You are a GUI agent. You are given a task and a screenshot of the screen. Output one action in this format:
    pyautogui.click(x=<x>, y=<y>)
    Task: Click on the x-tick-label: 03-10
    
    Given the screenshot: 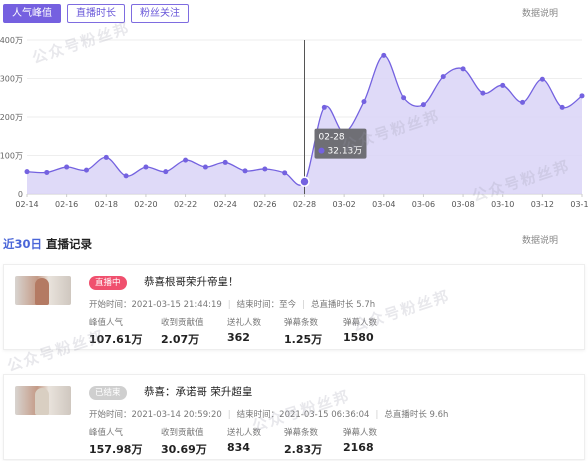 What is the action you would take?
    pyautogui.click(x=502, y=204)
    